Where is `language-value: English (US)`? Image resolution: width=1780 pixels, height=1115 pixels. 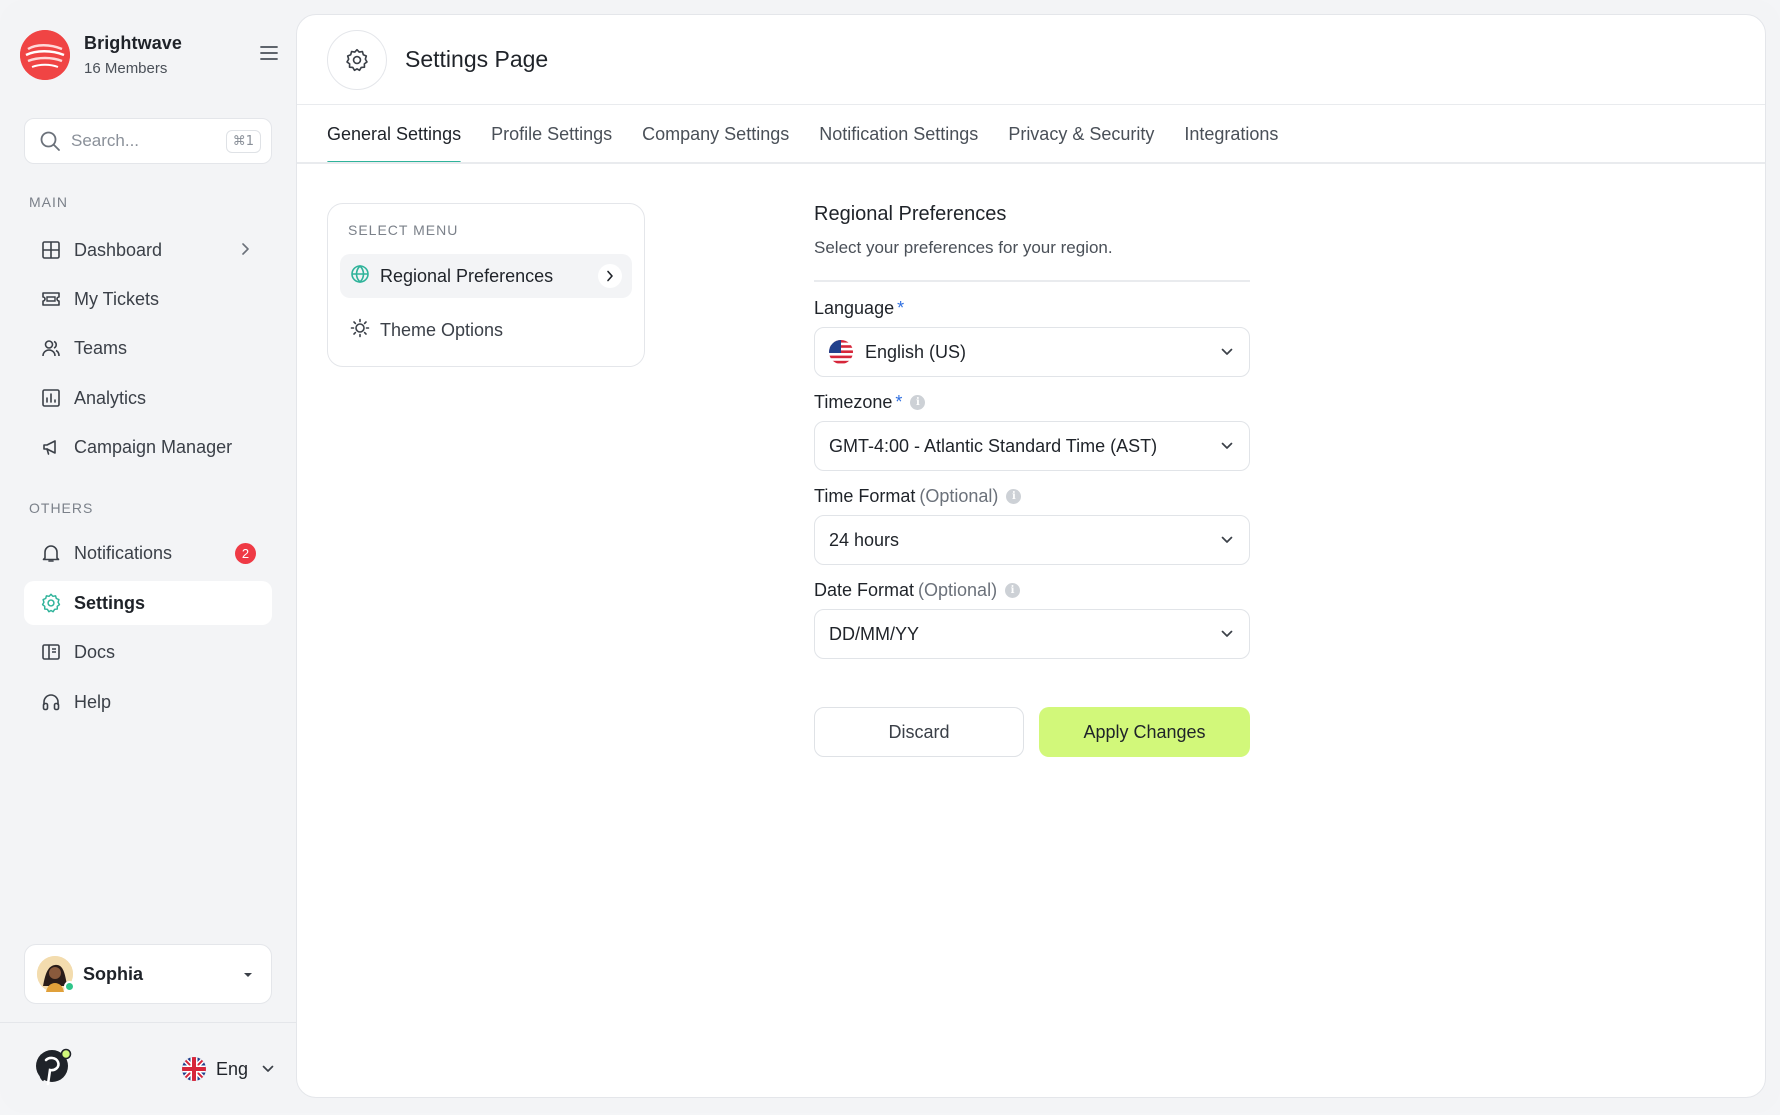
language-value: English (US) is located at coordinates (916, 351).